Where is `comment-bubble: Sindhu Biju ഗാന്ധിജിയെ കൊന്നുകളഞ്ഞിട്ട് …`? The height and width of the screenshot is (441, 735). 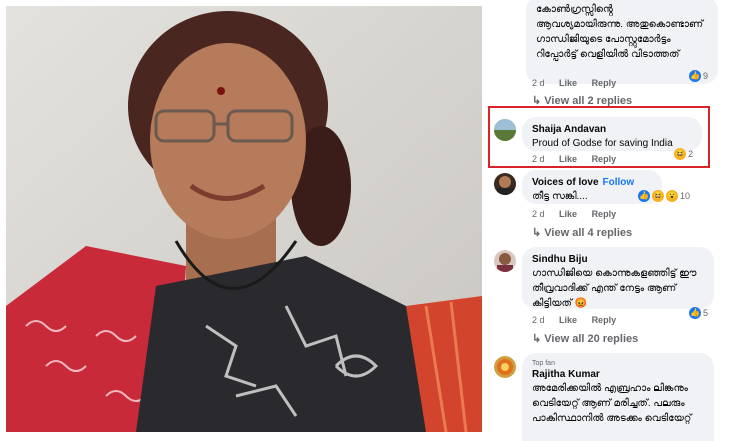
comment-bubble: Sindhu Biju ഗാന്ധിജിയെ കൊന്നുകളഞ്ഞിട്ട് … is located at coordinates (618, 278).